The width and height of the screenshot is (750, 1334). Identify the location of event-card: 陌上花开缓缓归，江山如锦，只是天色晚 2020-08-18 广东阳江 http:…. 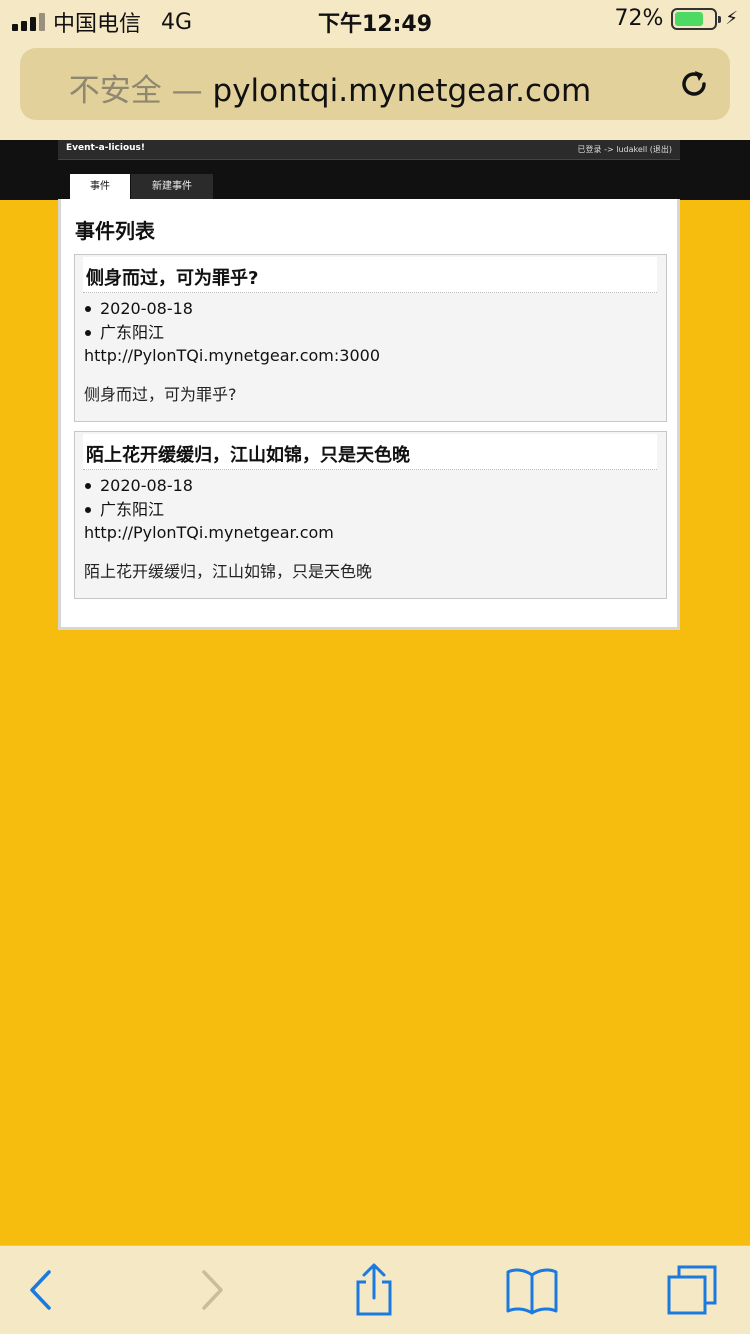
(370, 515).